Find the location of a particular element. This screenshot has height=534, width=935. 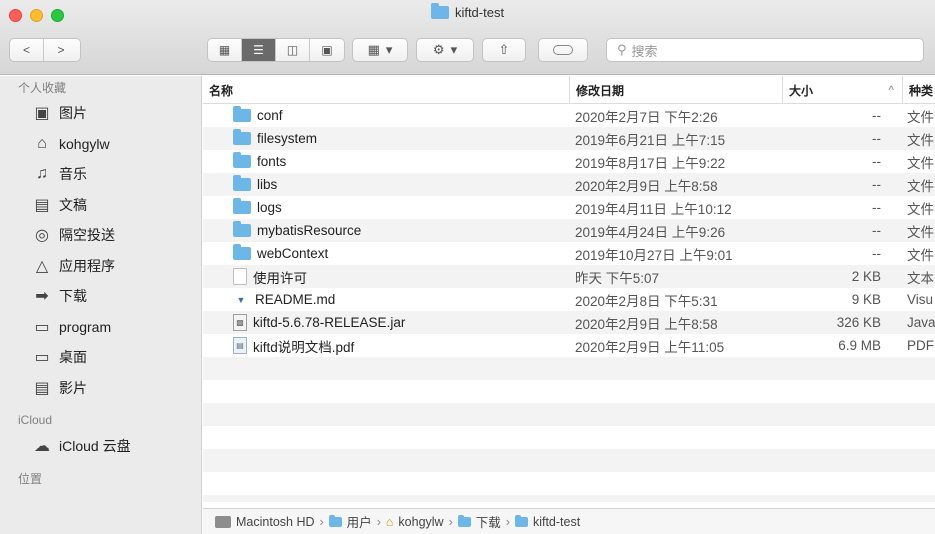

table-row: 使用许可 昨天 下午5:07 2 KB 文本 is located at coordinates (569, 276).